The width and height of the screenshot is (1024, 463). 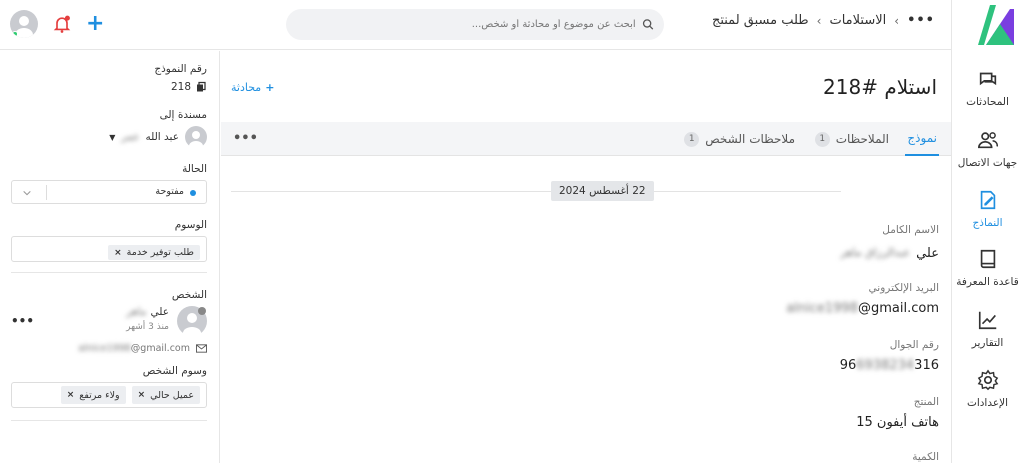 I want to click on person-card: علي ماهر منذ 3 أشهر •••, so click(x=109, y=321).